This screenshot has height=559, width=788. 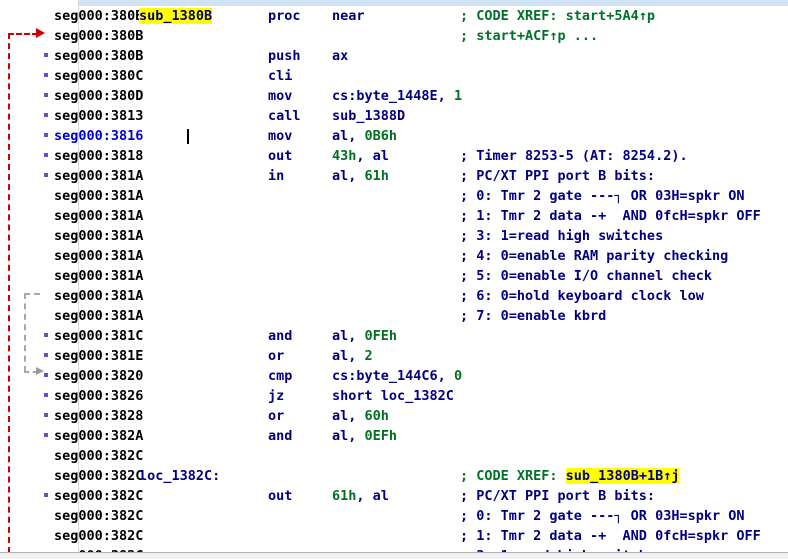 I want to click on line-comment: ; 3: 1=read high switches, so click(x=561, y=236).